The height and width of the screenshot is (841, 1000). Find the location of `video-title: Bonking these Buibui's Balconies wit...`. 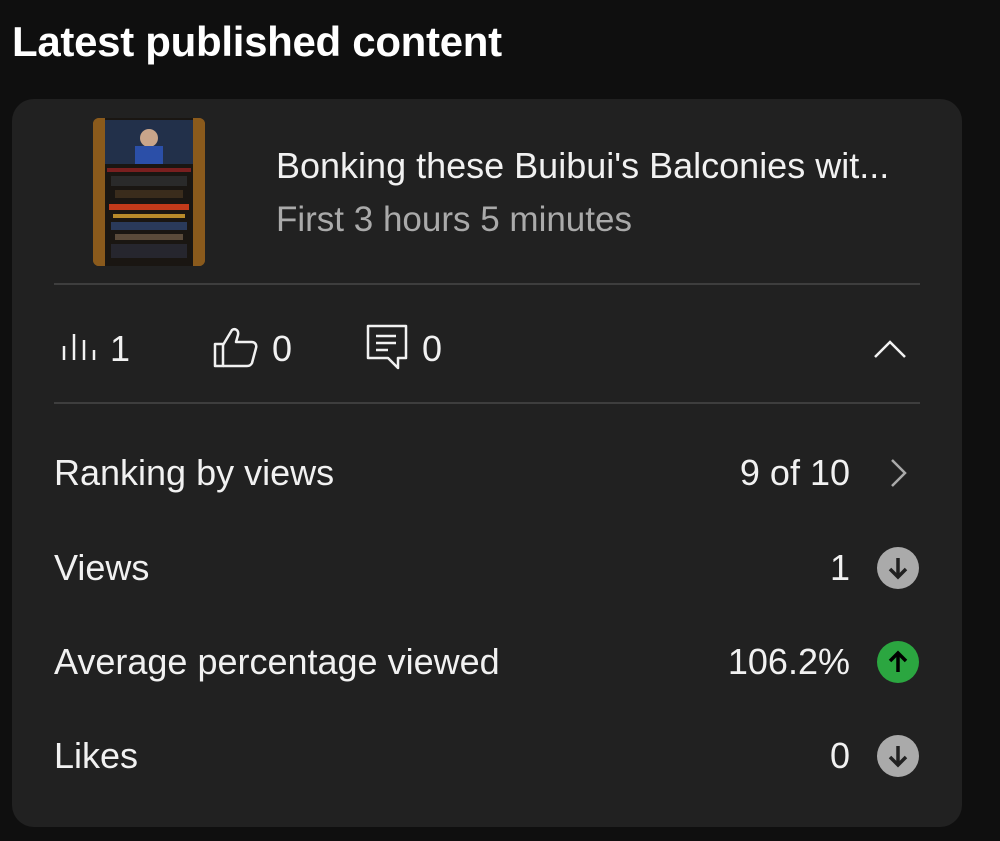

video-title: Bonking these Buibui's Balconies wit... is located at coordinates (606, 166).